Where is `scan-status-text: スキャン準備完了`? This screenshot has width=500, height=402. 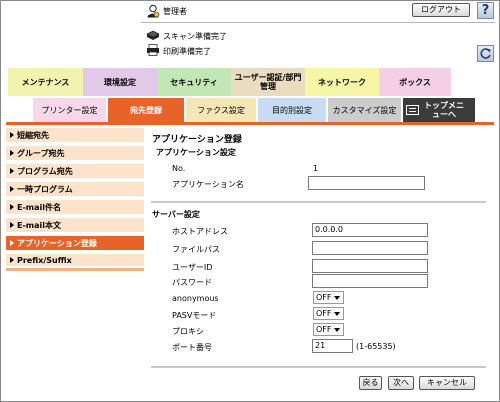 scan-status-text: スキャン準備完了 is located at coordinates (195, 36).